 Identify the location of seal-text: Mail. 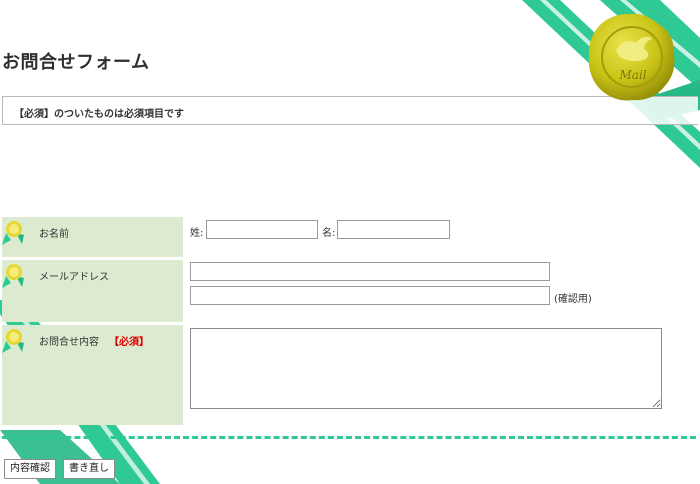
(632, 75).